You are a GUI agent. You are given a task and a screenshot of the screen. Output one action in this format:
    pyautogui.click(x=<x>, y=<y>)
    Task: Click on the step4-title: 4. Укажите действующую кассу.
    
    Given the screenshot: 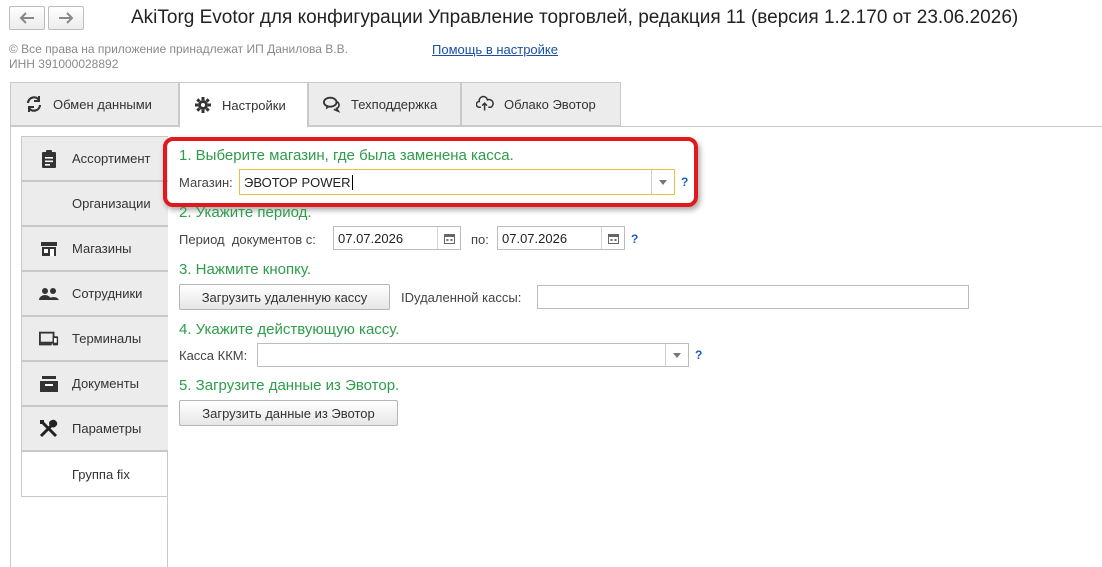 What is the action you would take?
    pyautogui.click(x=289, y=329)
    